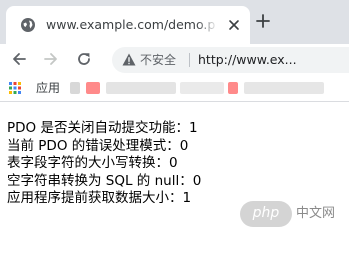  I want to click on arrow-left-icon, so click(19, 59).